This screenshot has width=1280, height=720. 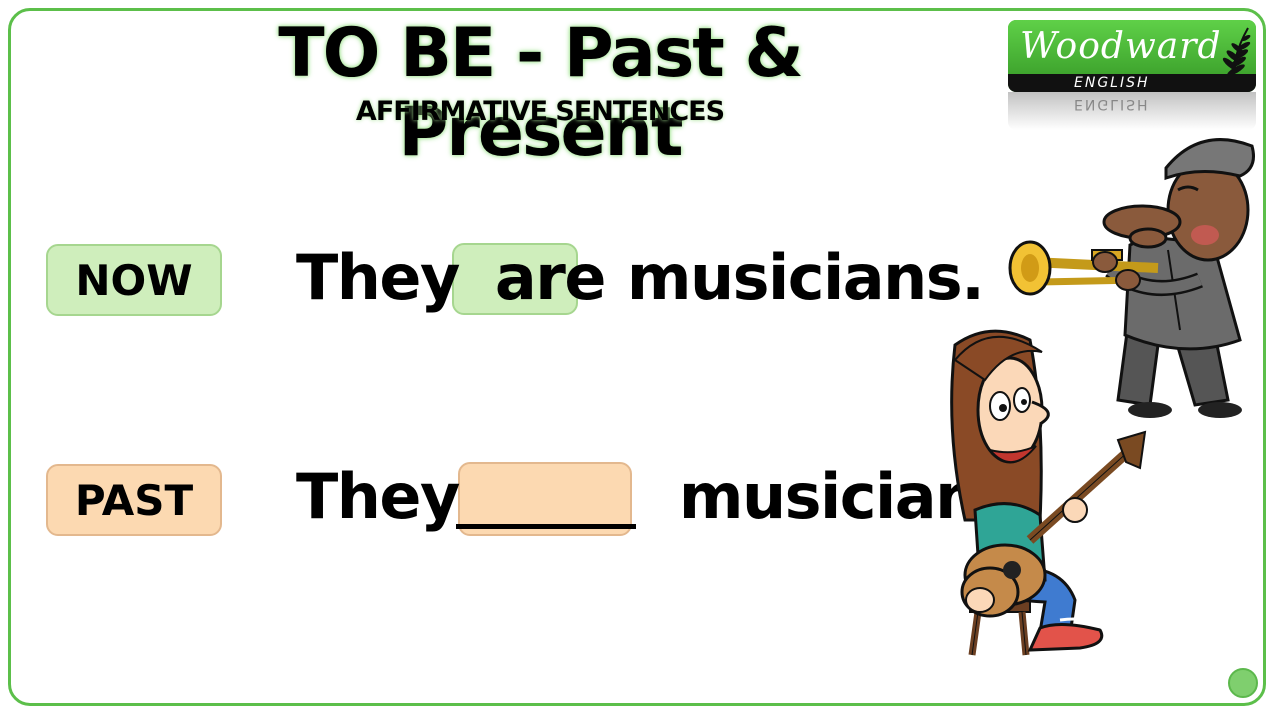 What do you see at coordinates (1112, 83) in the screenshot?
I see `logo-tagline: ENGLISH` at bounding box center [1112, 83].